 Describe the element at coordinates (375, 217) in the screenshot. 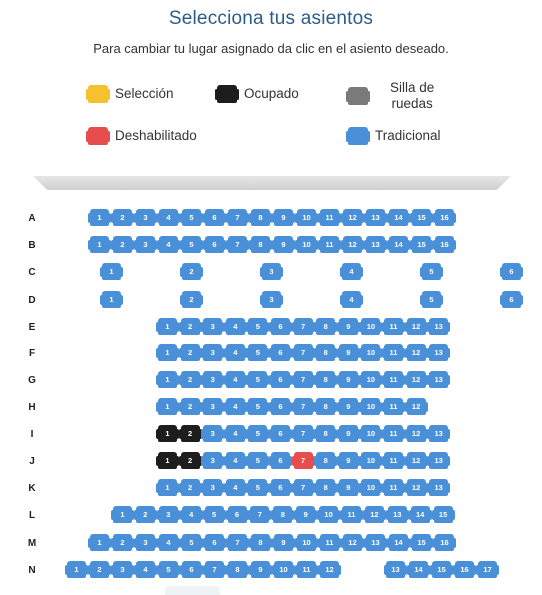

I see `seat-a-13: 13` at that location.